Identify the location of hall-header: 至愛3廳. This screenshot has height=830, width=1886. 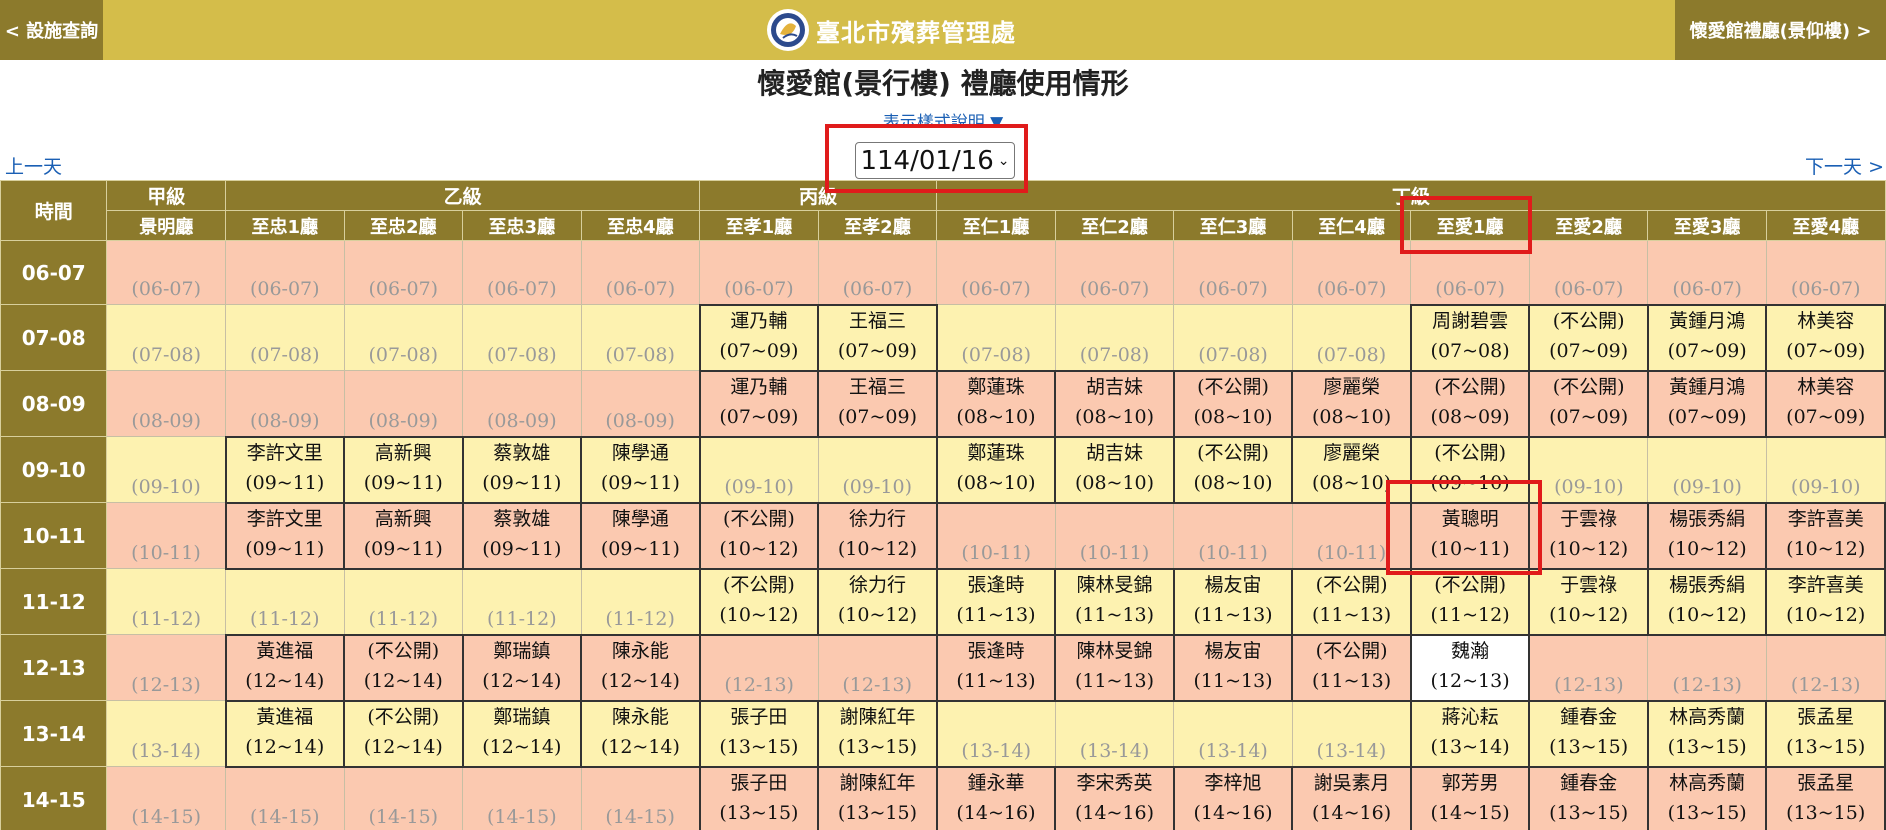
(1707, 225).